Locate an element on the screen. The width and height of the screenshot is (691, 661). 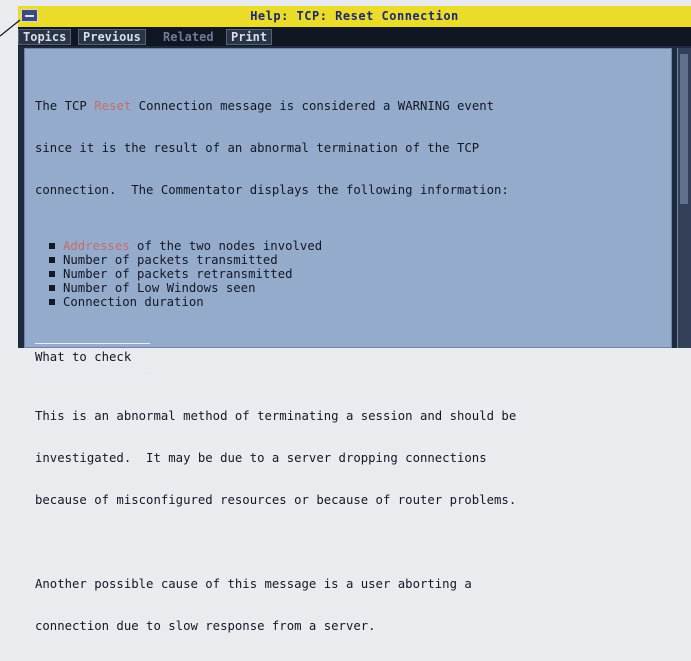
vertical-scrollbar is located at coordinates (684, 198).